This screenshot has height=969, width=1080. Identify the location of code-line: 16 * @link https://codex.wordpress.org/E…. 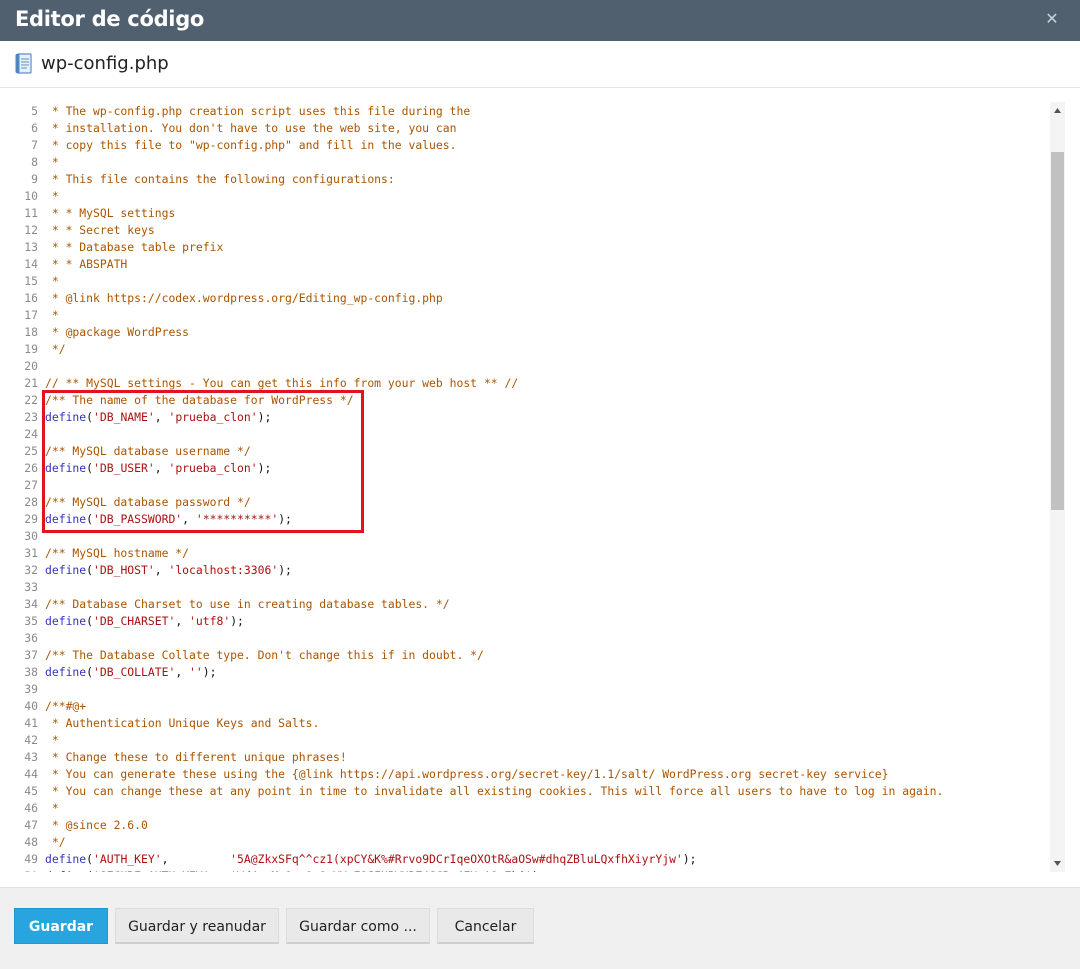
(532, 298).